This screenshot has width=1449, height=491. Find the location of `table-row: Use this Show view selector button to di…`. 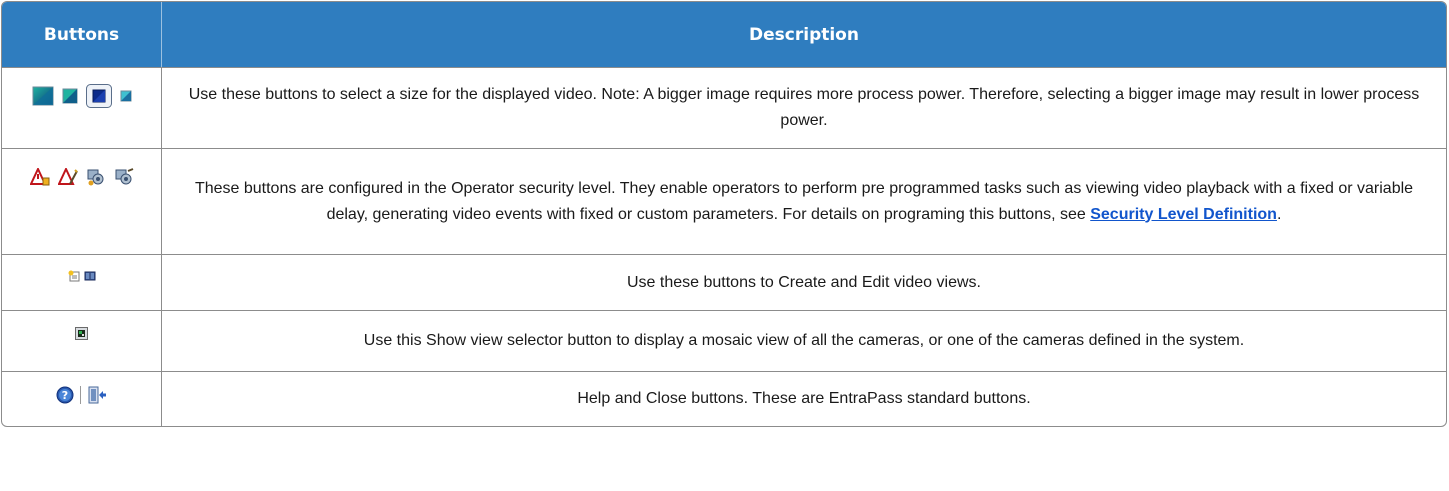

table-row: Use this Show view selector button to di… is located at coordinates (724, 340).